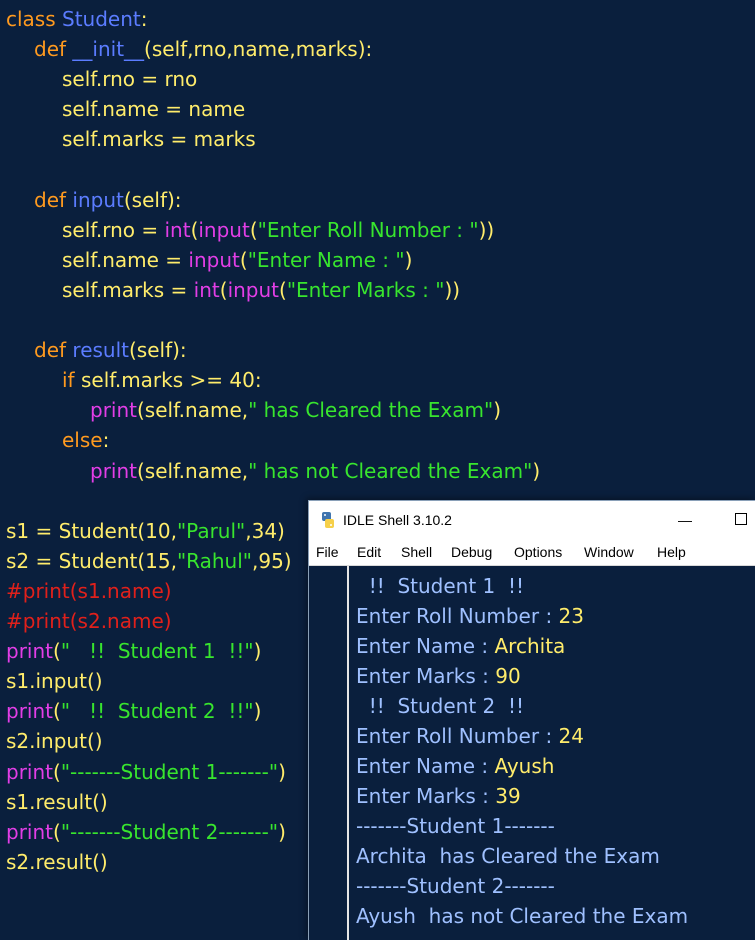 The width and height of the screenshot is (755, 940). What do you see at coordinates (203, 49) in the screenshot?
I see `code-line: def __init__(self,rno,name,marks):` at bounding box center [203, 49].